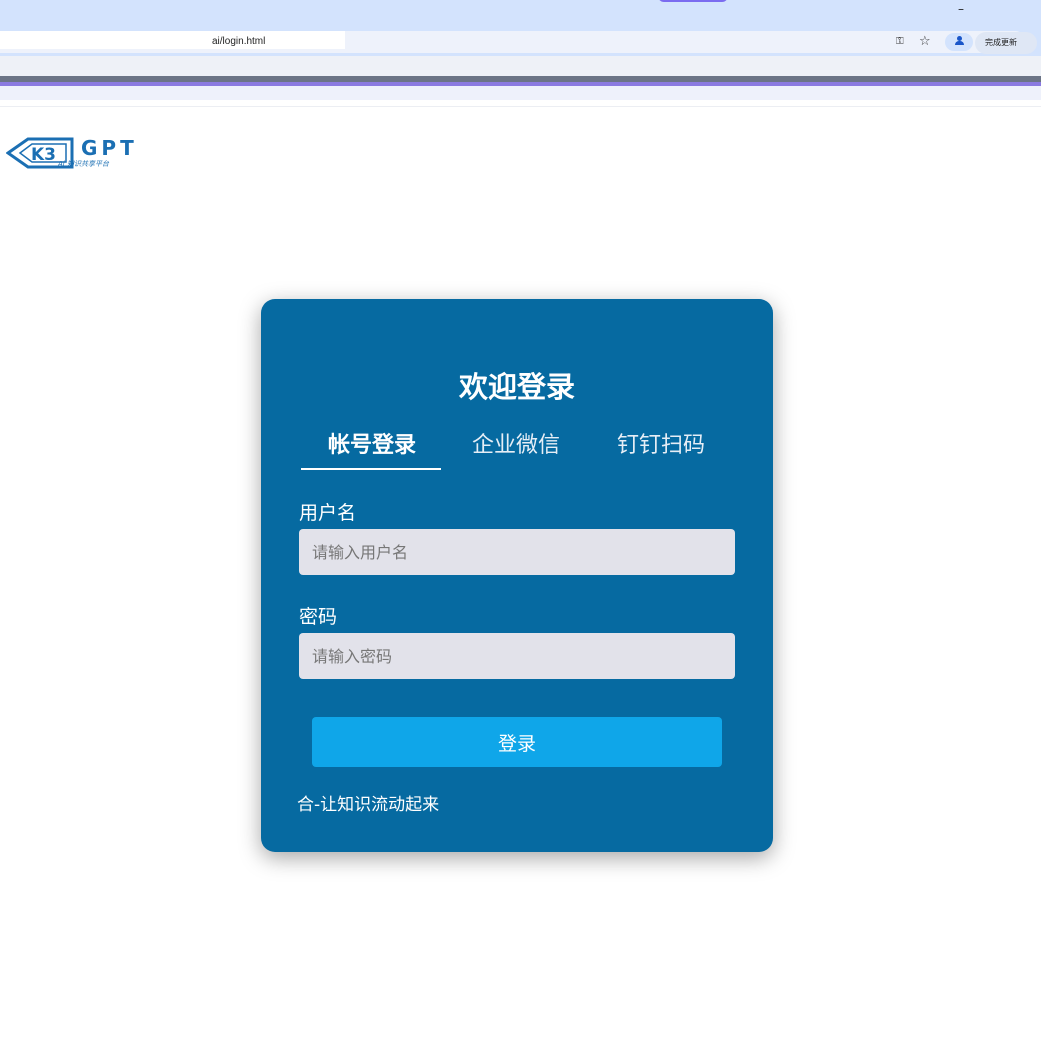 This screenshot has height=1041, width=1041. What do you see at coordinates (517, 656) in the screenshot?
I see `password-input` at bounding box center [517, 656].